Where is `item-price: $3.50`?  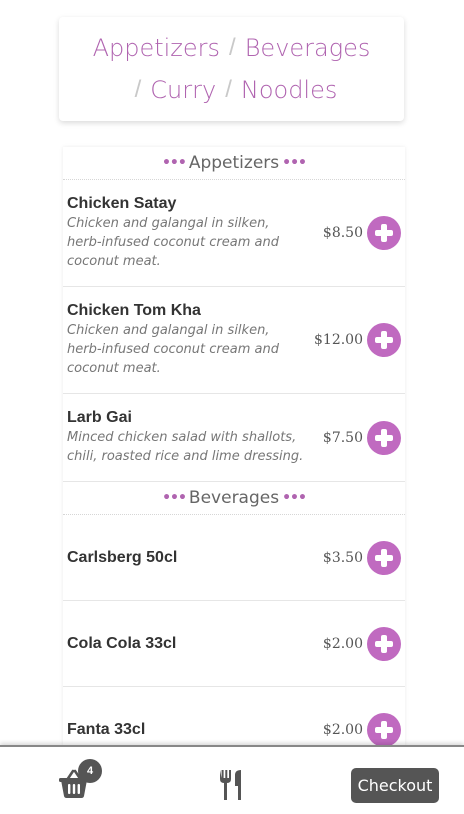
item-price: $3.50 is located at coordinates (342, 557).